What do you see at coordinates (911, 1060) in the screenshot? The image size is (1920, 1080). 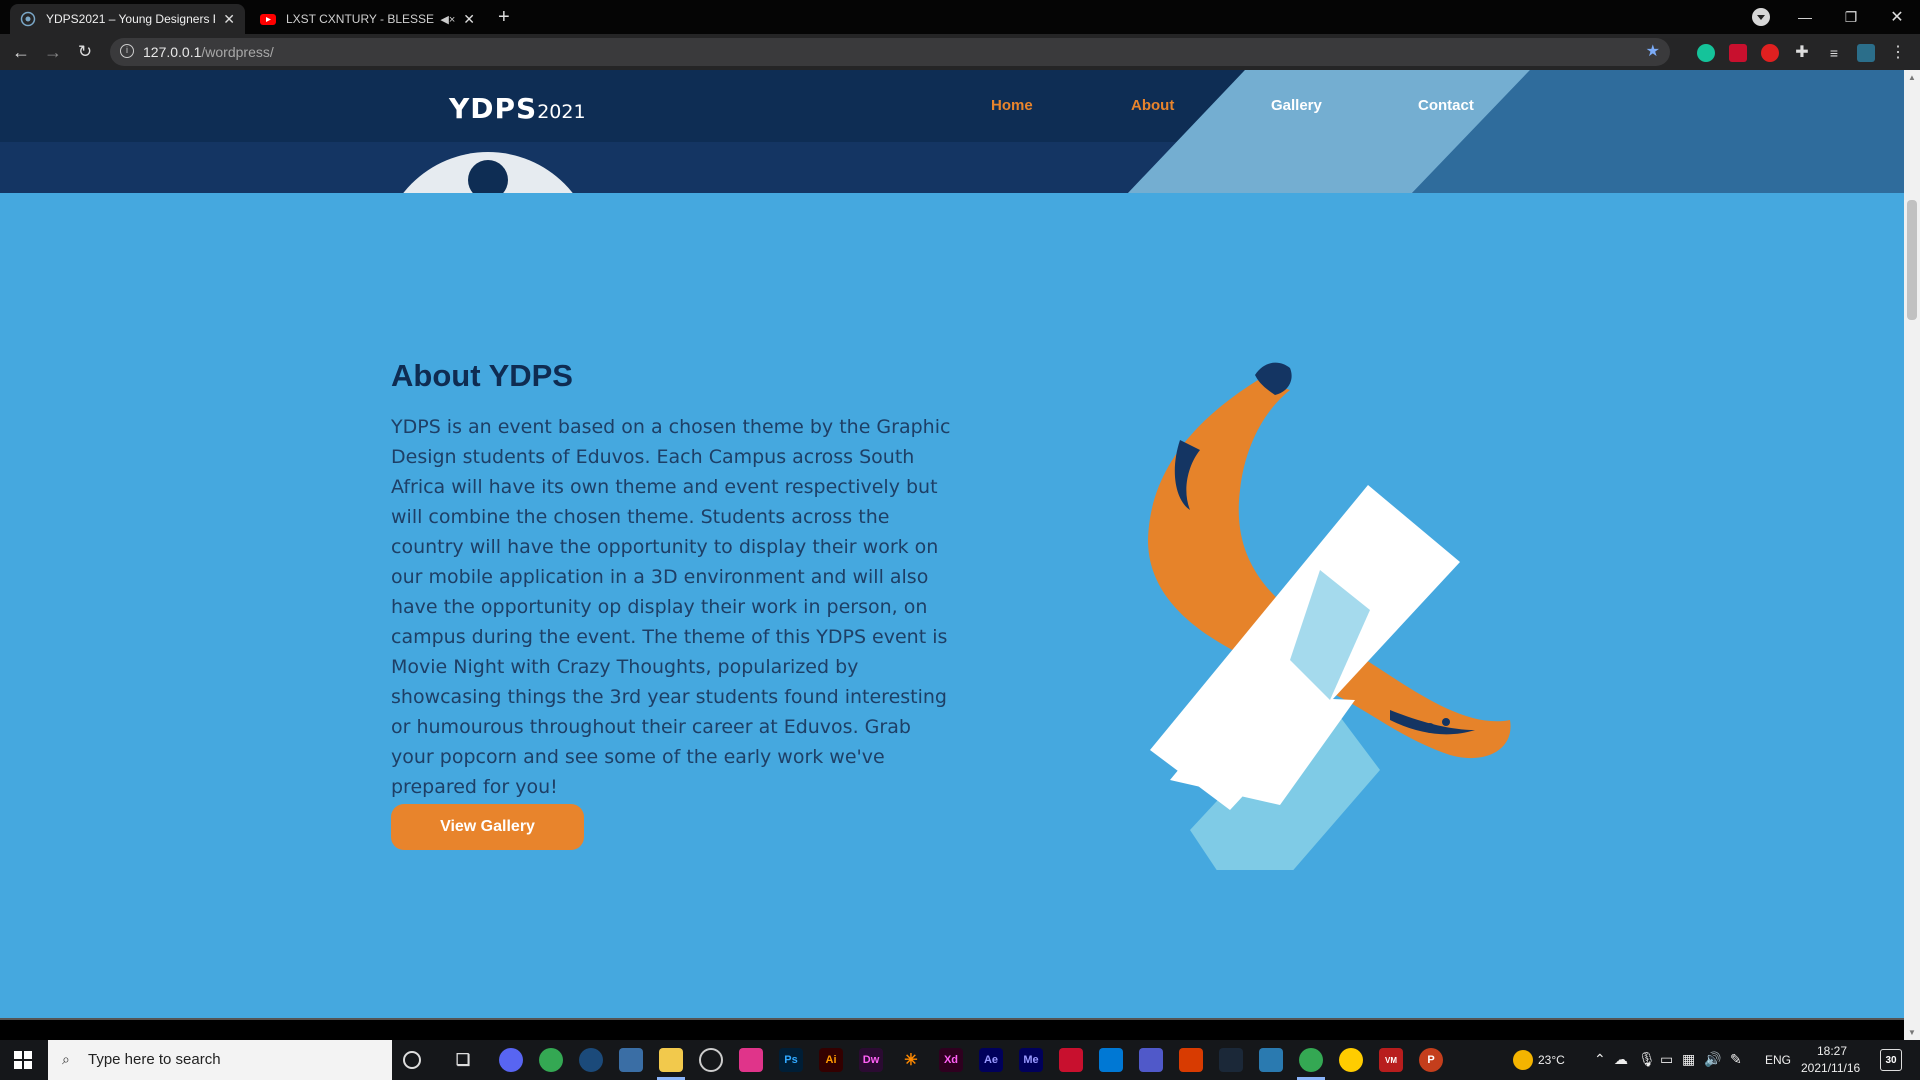 I see `blender-like-icon: ✳` at bounding box center [911, 1060].